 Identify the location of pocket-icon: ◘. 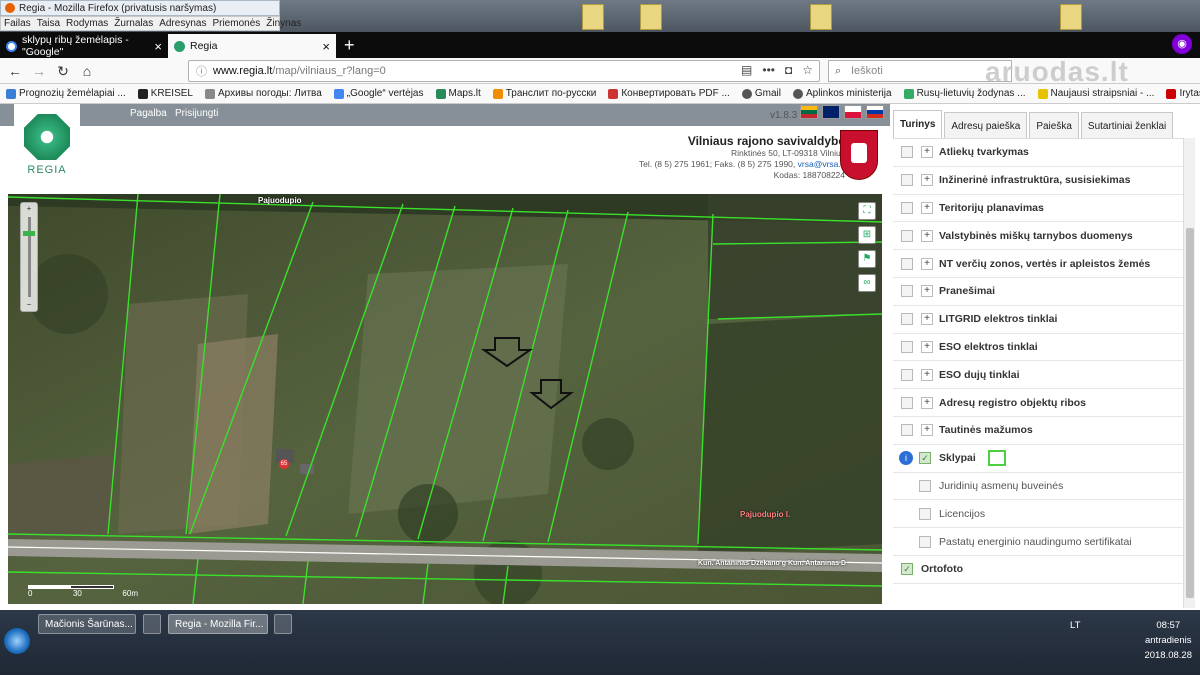
(788, 70).